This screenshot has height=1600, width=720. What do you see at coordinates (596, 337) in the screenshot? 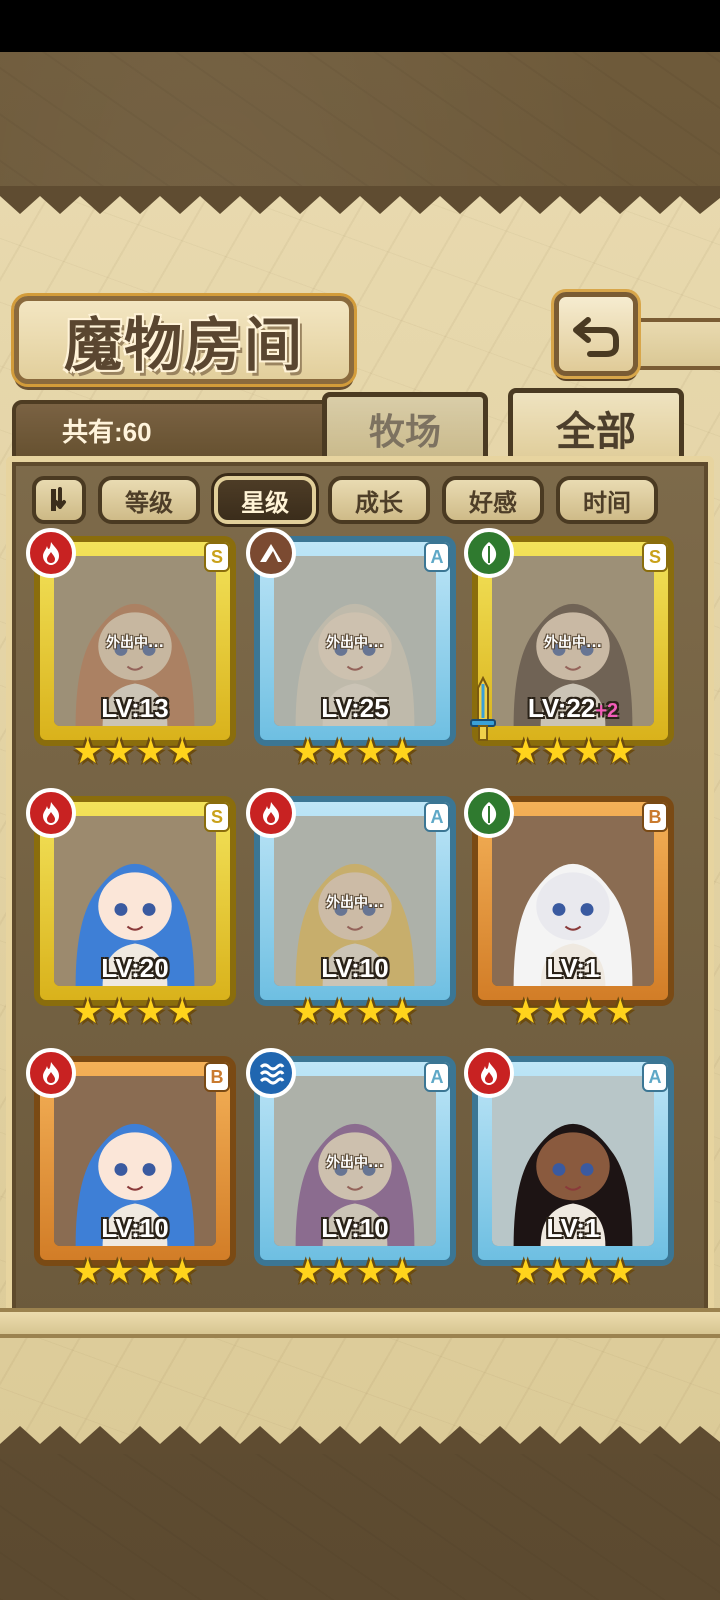
I see `return-arrow-icon` at bounding box center [596, 337].